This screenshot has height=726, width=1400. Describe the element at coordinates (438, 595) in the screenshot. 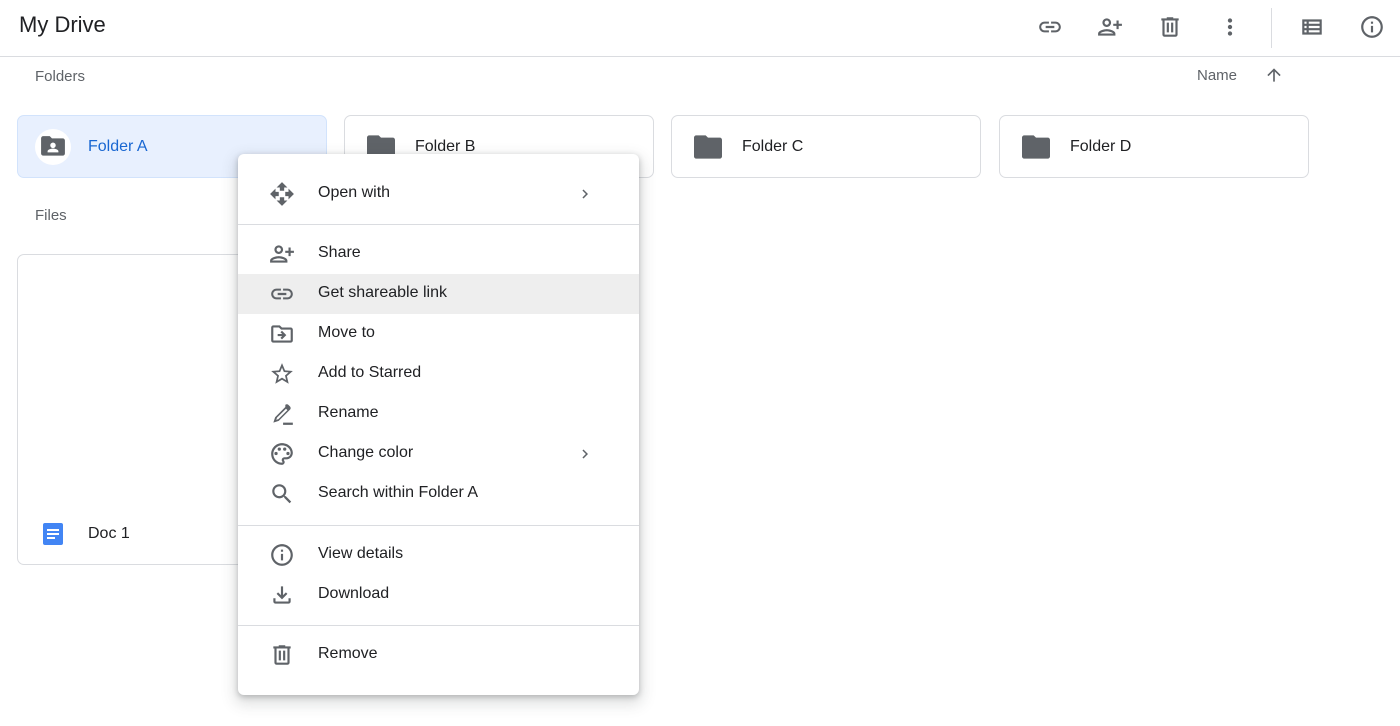

I see `menu-item-download: Download` at that location.